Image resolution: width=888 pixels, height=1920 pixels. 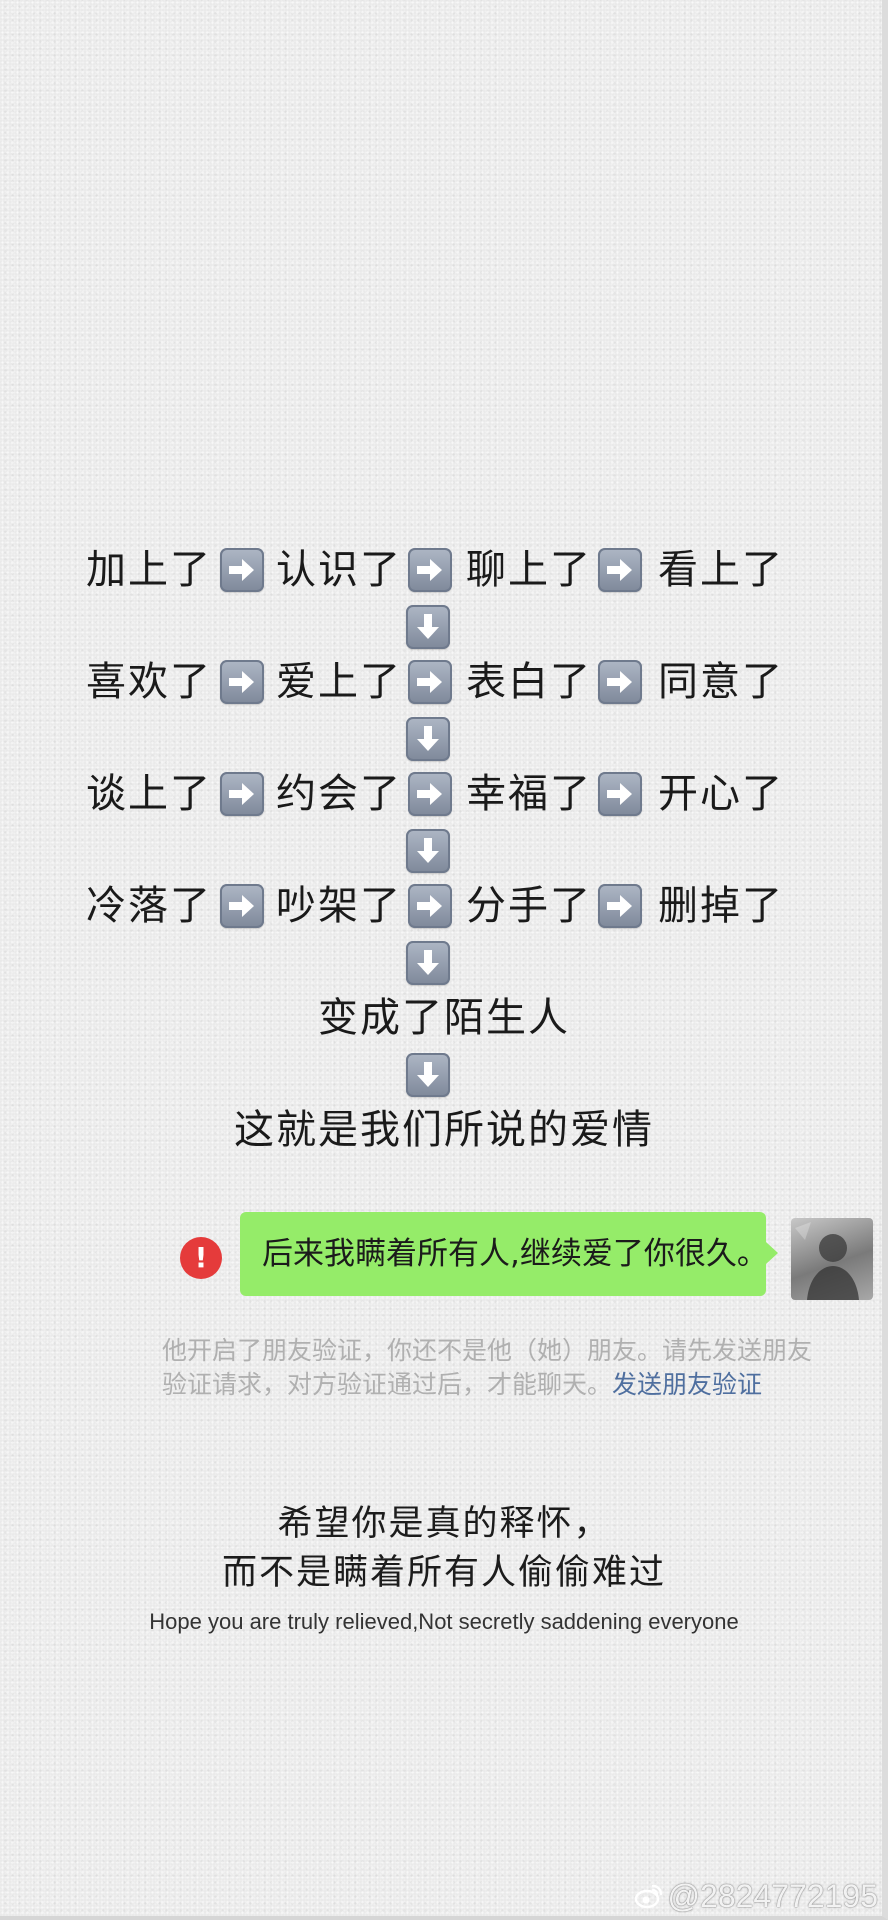 What do you see at coordinates (149, 682) in the screenshot?
I see `flow-word: 喜欢了` at bounding box center [149, 682].